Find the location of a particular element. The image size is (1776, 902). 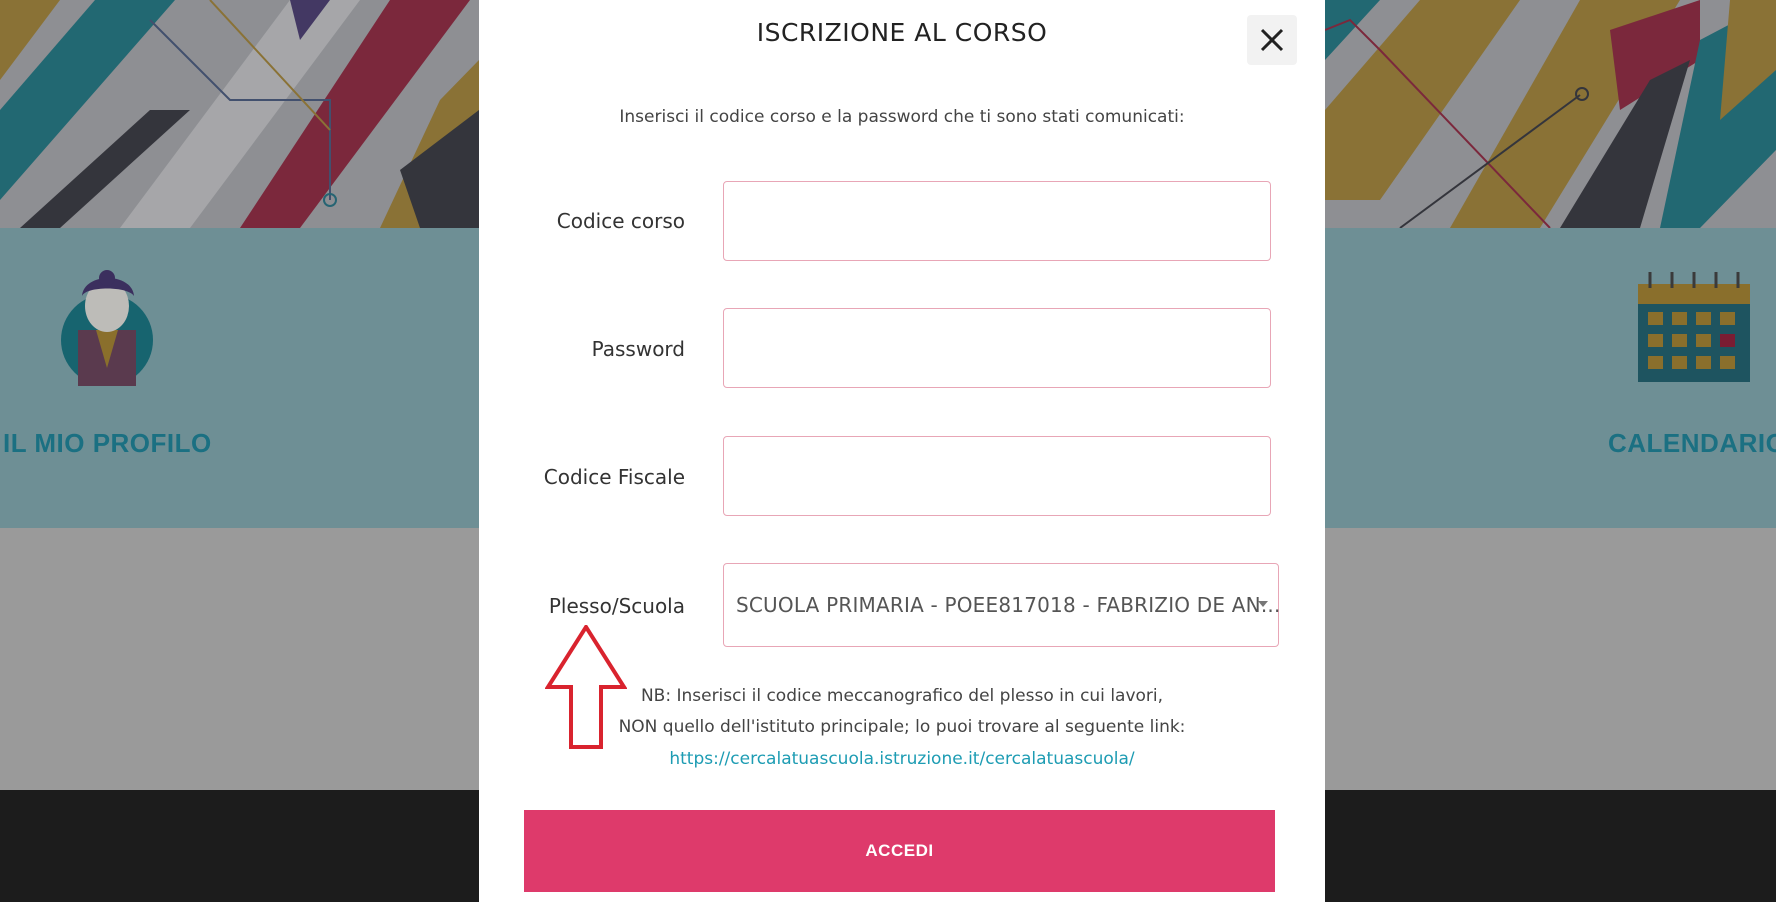

close-button is located at coordinates (1272, 40).